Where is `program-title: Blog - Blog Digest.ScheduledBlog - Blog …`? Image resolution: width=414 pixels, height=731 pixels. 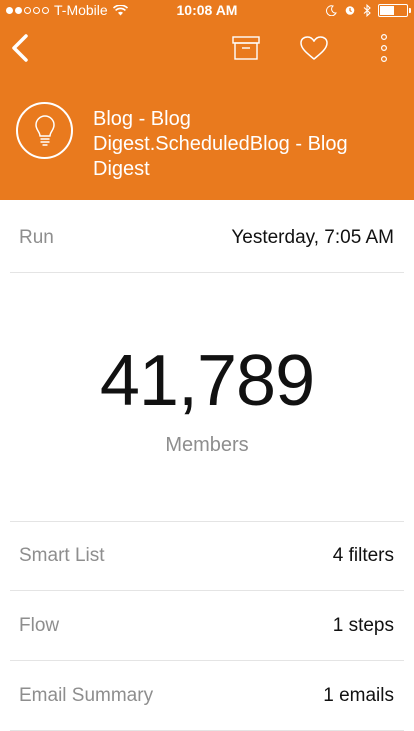
program-title: Blog - Blog Digest.ScheduledBlog - Blog … is located at coordinates (220, 144).